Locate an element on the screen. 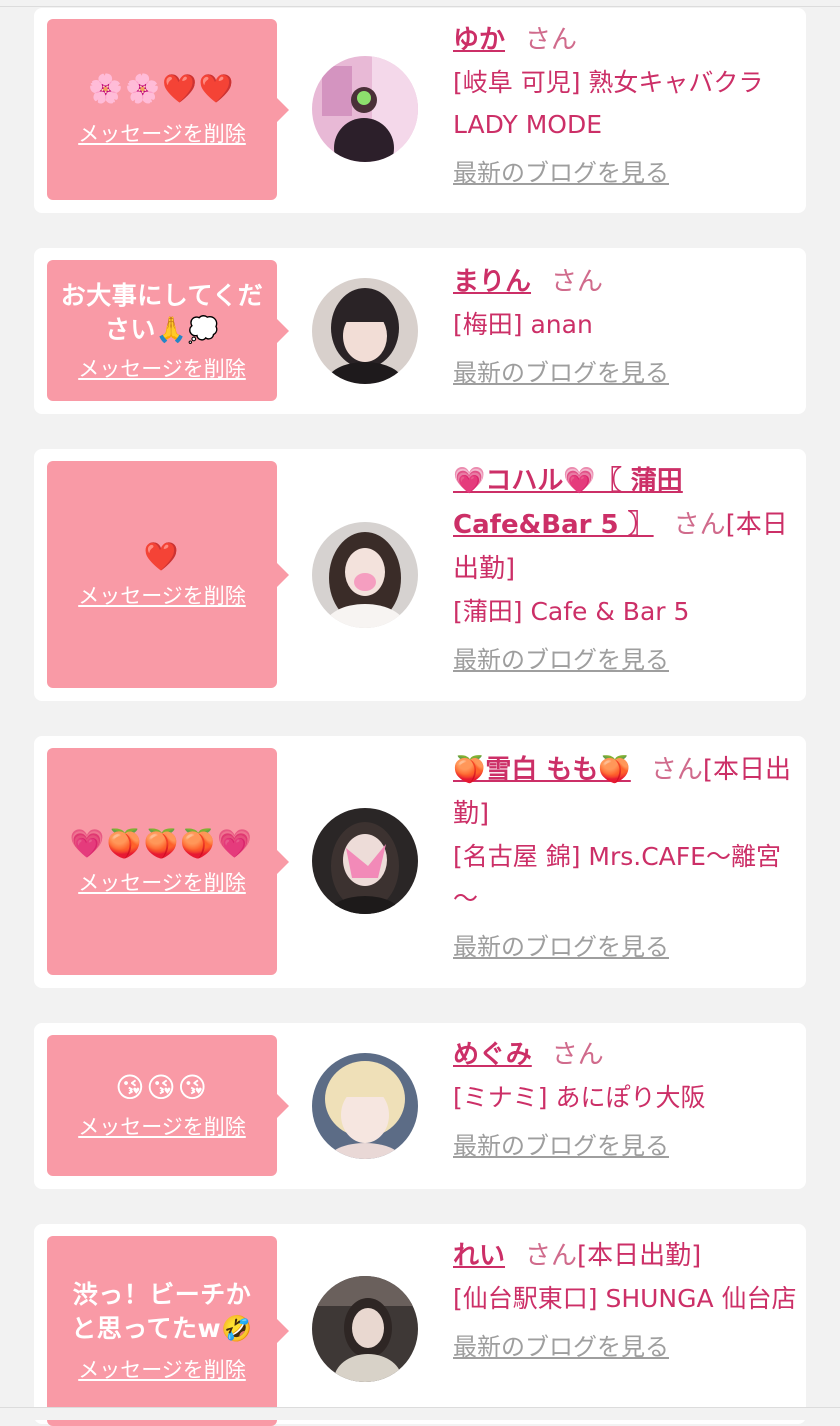 The width and height of the screenshot is (840, 1426). message-bubble: 💗🍑🍑🍑💗 メッセージを削除 is located at coordinates (168, 861).